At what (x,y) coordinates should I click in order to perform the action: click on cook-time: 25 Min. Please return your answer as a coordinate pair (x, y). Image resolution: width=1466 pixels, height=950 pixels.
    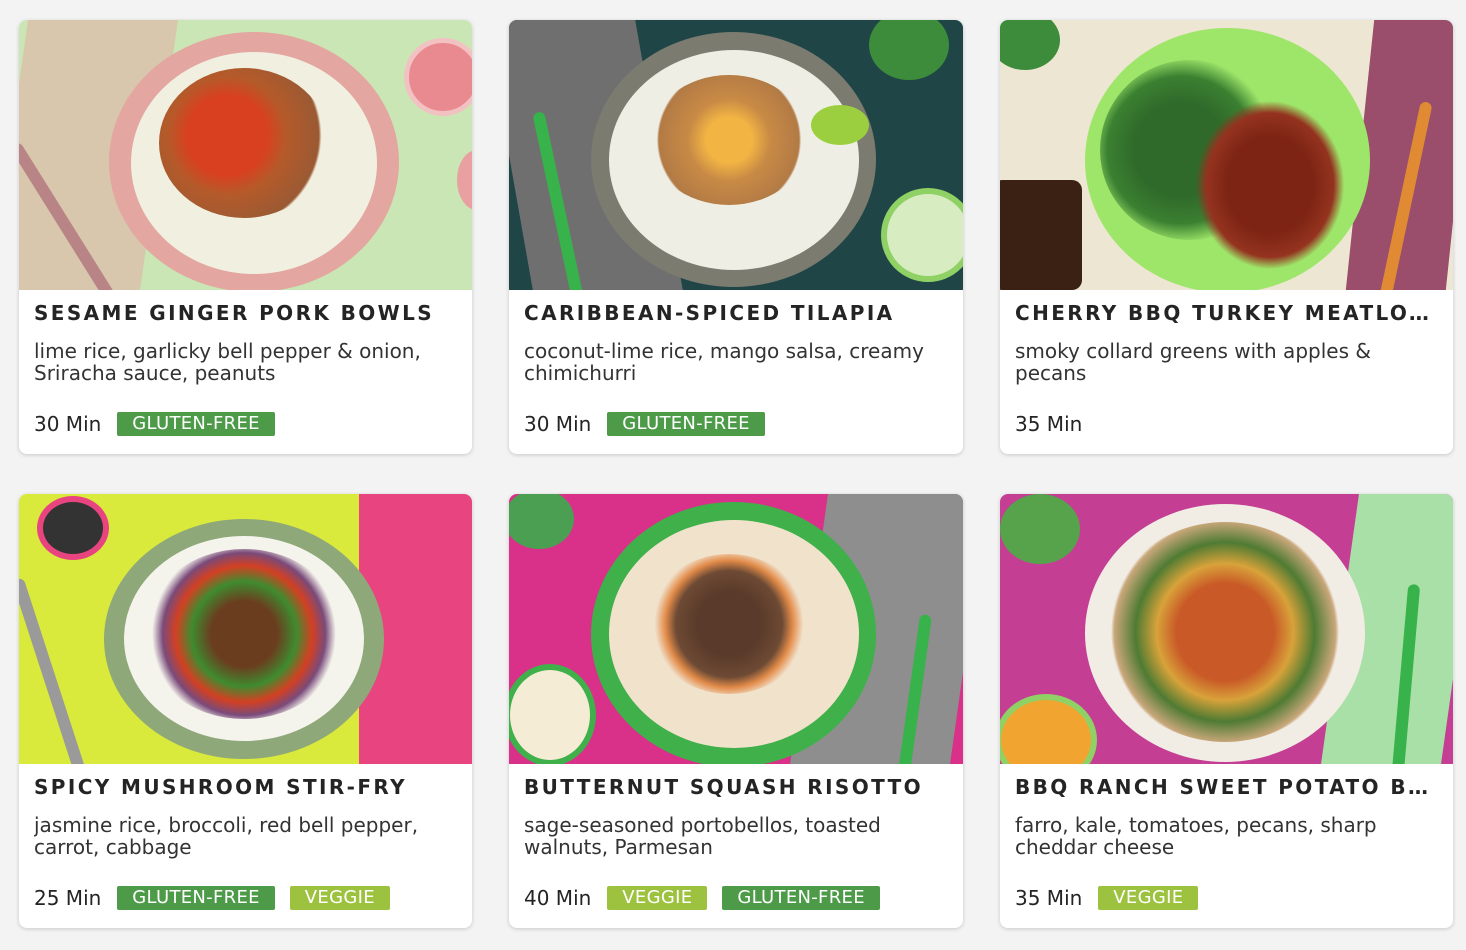
    Looking at the image, I should click on (68, 898).